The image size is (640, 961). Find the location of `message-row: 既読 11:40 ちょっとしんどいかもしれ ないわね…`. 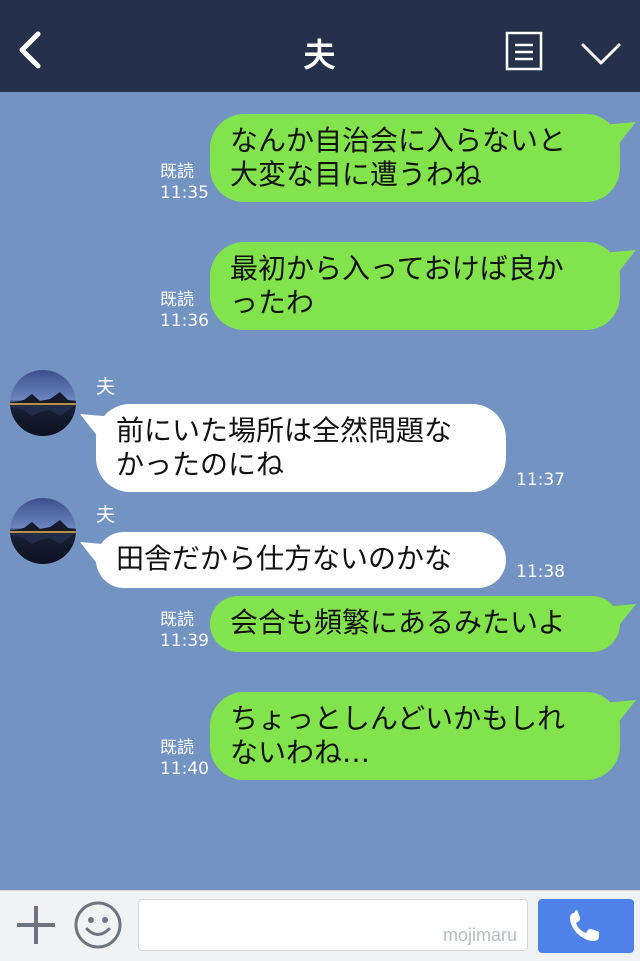

message-row: 既読 11:40 ちょっとしんどいかもしれ ないわね… is located at coordinates (320, 738).